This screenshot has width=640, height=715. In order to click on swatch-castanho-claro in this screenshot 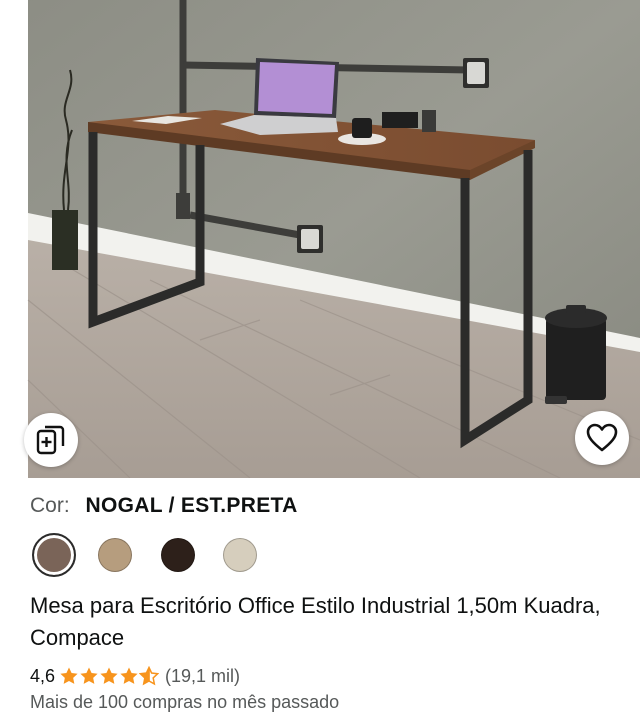, I will do `click(115, 555)`.